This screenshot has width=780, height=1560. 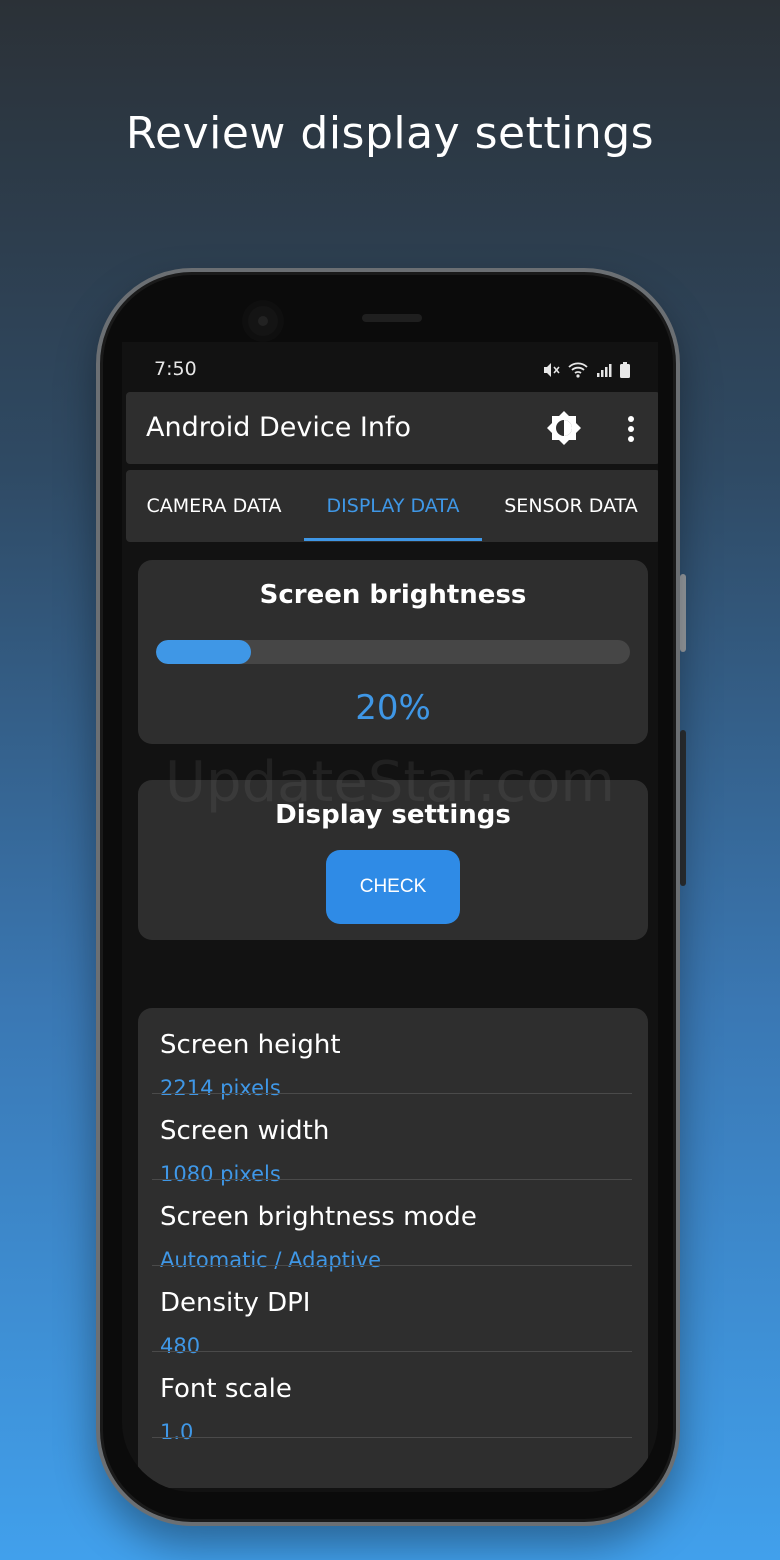 I want to click on signal-icon, so click(x=604, y=372).